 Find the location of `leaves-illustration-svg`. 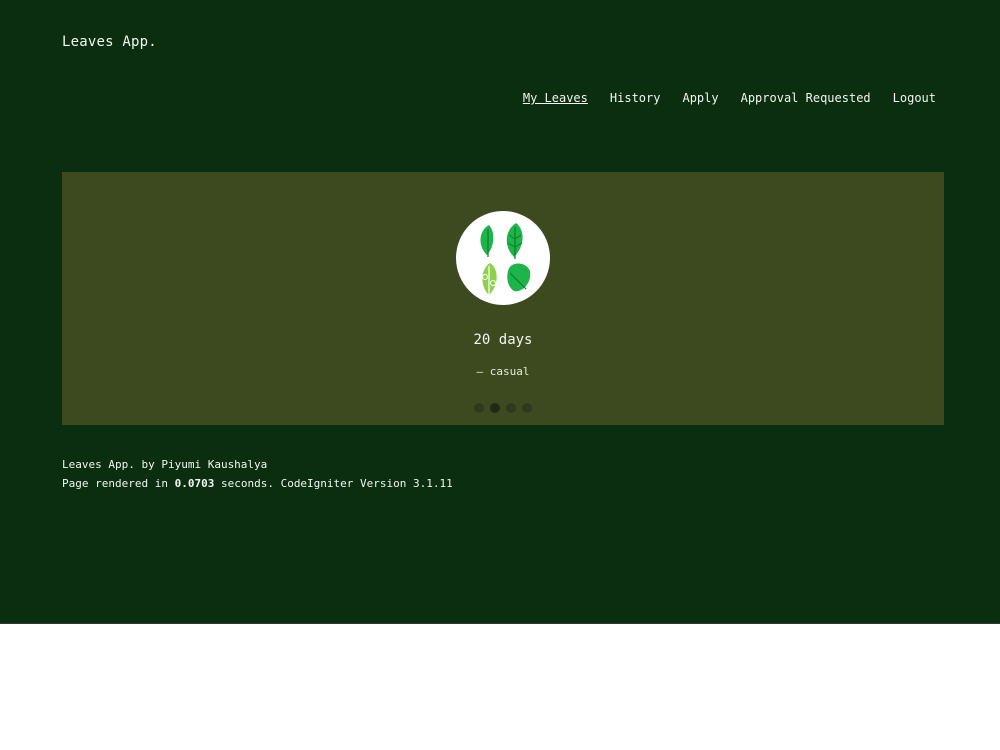

leaves-illustration-svg is located at coordinates (505, 260).